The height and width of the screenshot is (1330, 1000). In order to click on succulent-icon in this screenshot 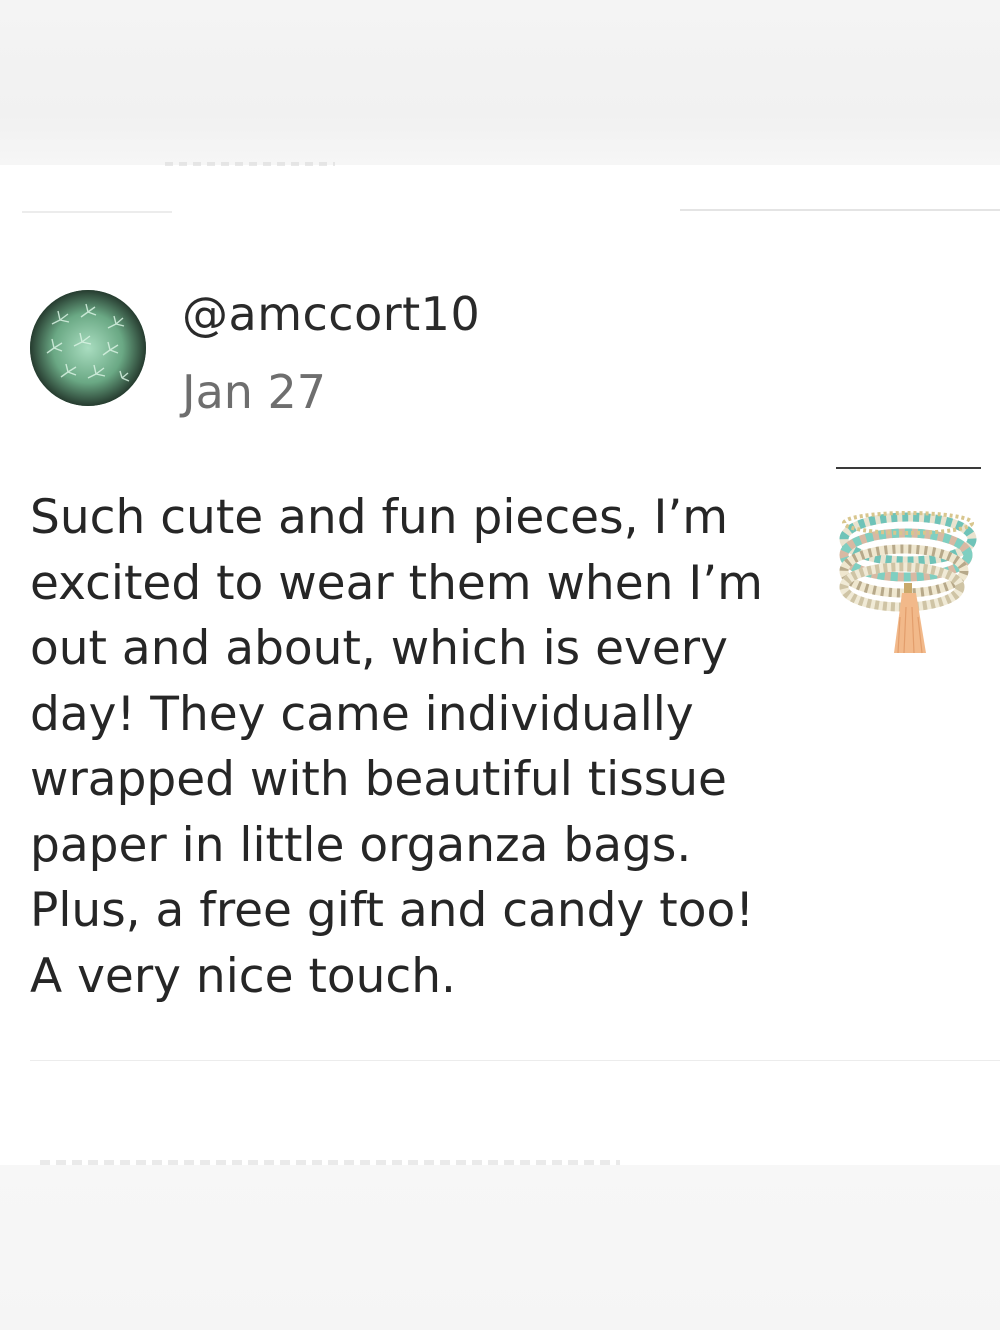, I will do `click(88, 348)`.